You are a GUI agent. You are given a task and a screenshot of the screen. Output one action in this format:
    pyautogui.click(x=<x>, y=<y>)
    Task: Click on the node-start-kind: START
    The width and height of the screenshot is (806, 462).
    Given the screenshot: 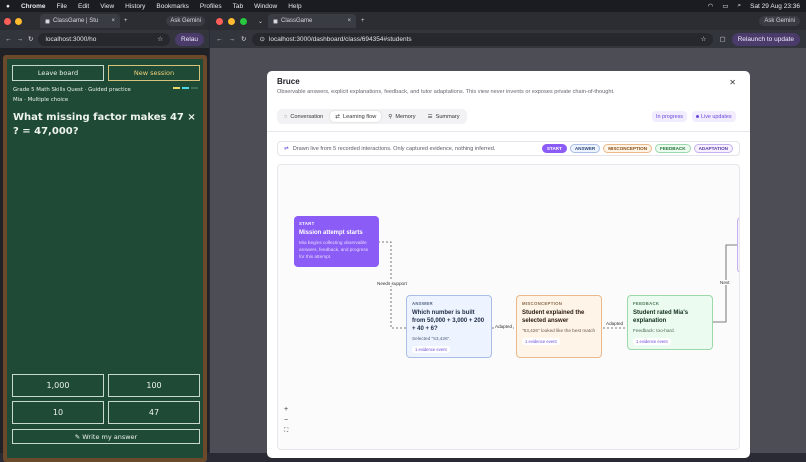 What is the action you would take?
    pyautogui.click(x=307, y=223)
    